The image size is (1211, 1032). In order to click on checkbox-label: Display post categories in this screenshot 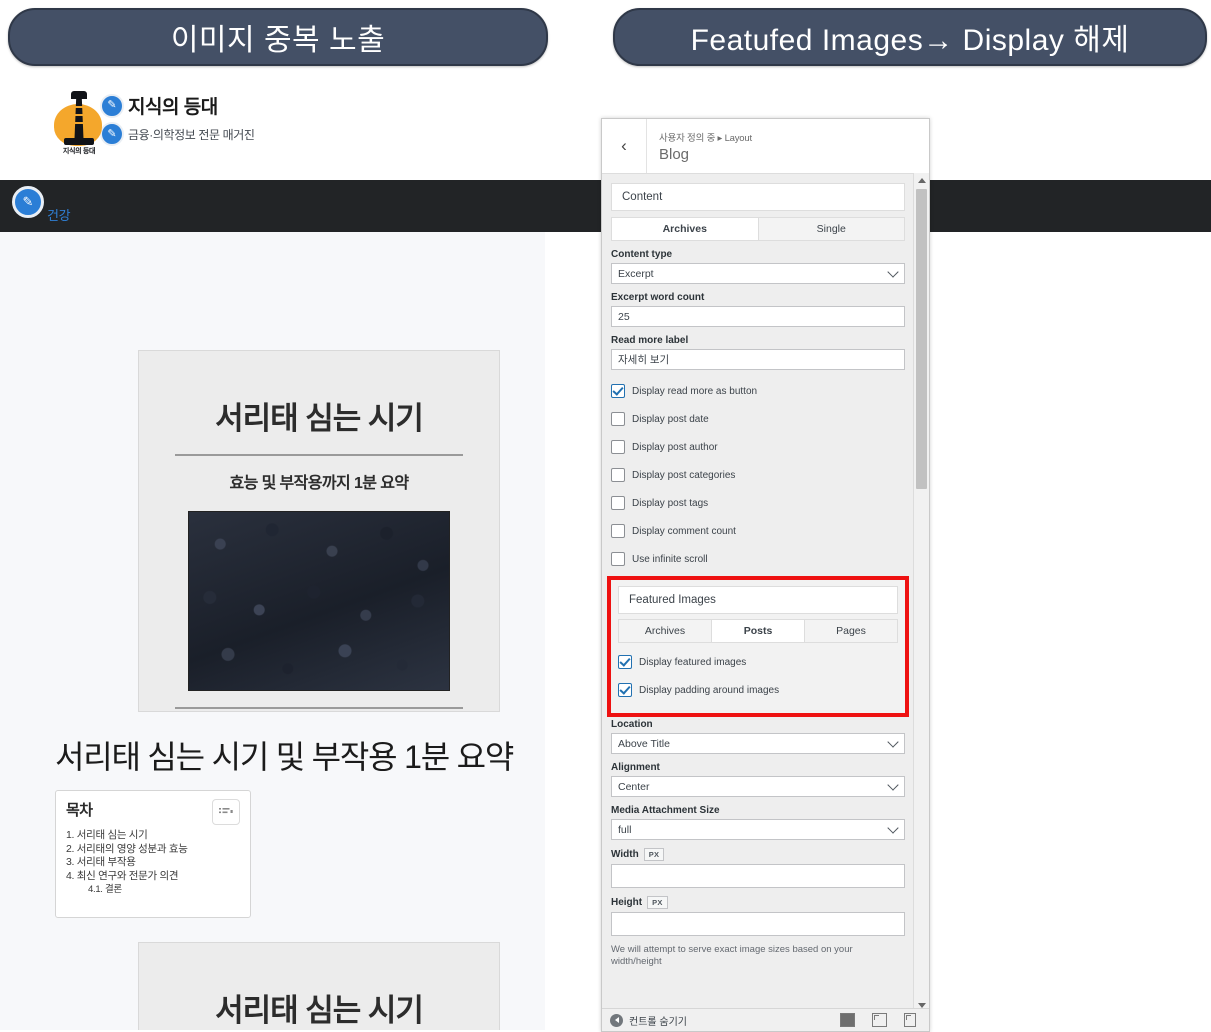, I will do `click(684, 475)`.